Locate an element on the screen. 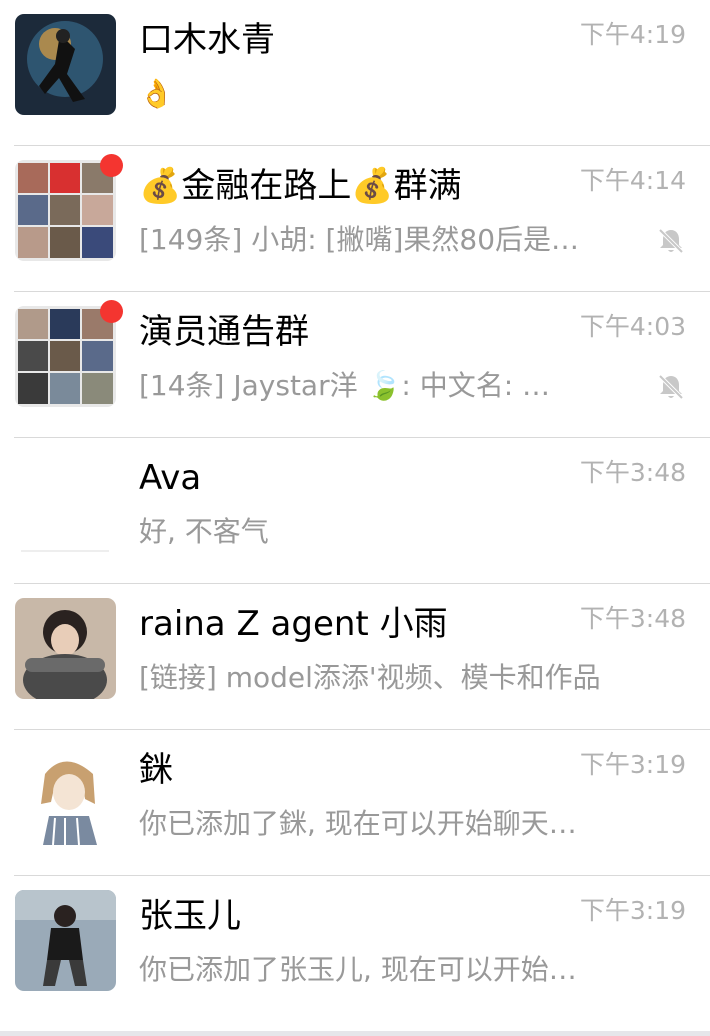 The image size is (710, 1036). chat-name: 张玉儿 is located at coordinates (190, 916).